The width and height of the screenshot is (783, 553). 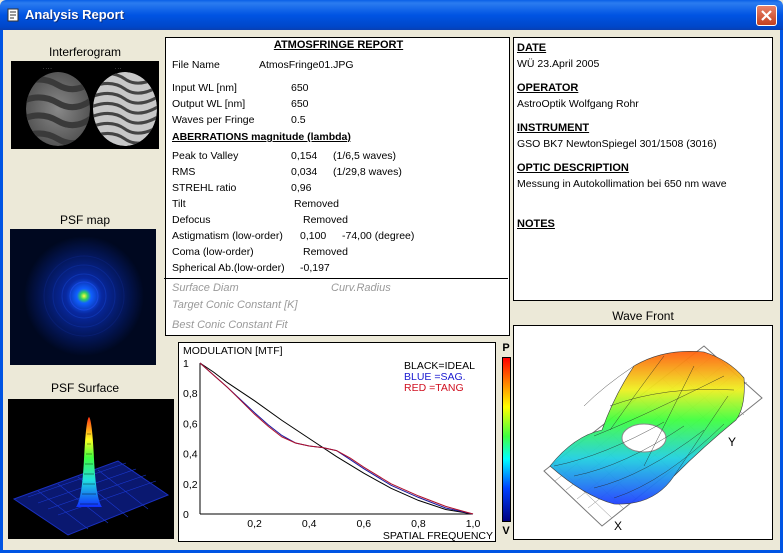 What do you see at coordinates (643, 316) in the screenshot?
I see `wave-front-label: Wave Front` at bounding box center [643, 316].